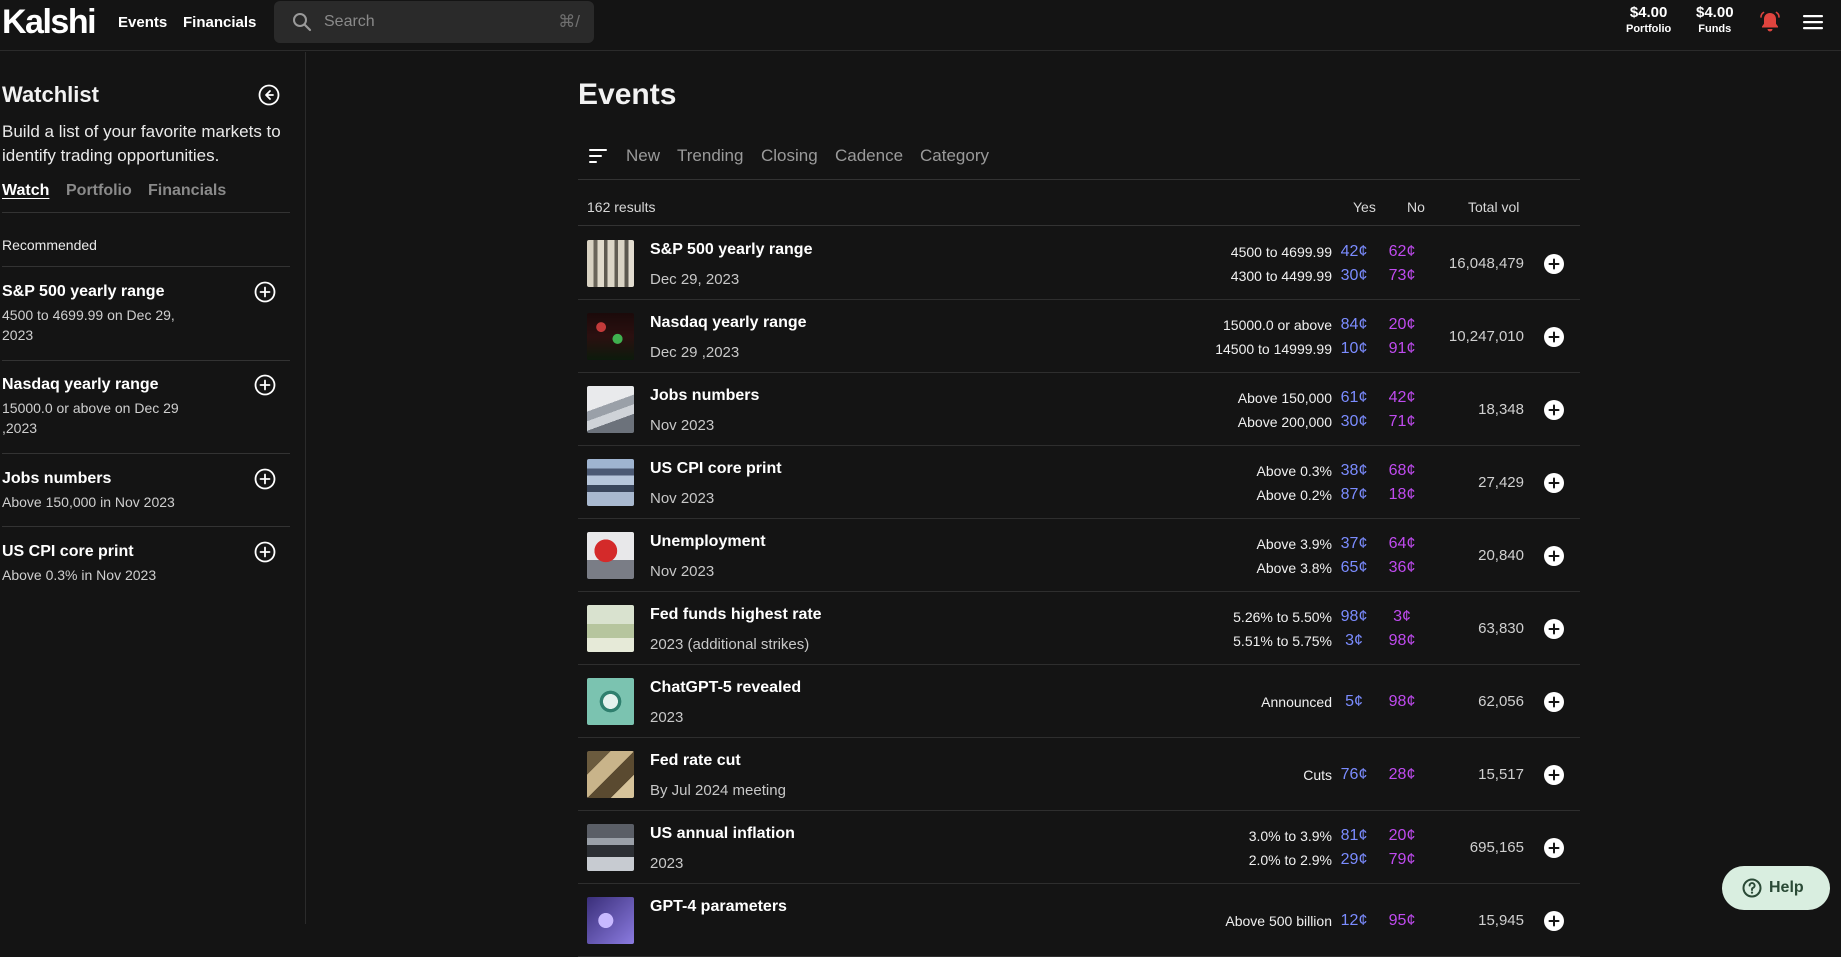  What do you see at coordinates (718, 907) in the screenshot?
I see `event-name: GPT-4 parameters` at bounding box center [718, 907].